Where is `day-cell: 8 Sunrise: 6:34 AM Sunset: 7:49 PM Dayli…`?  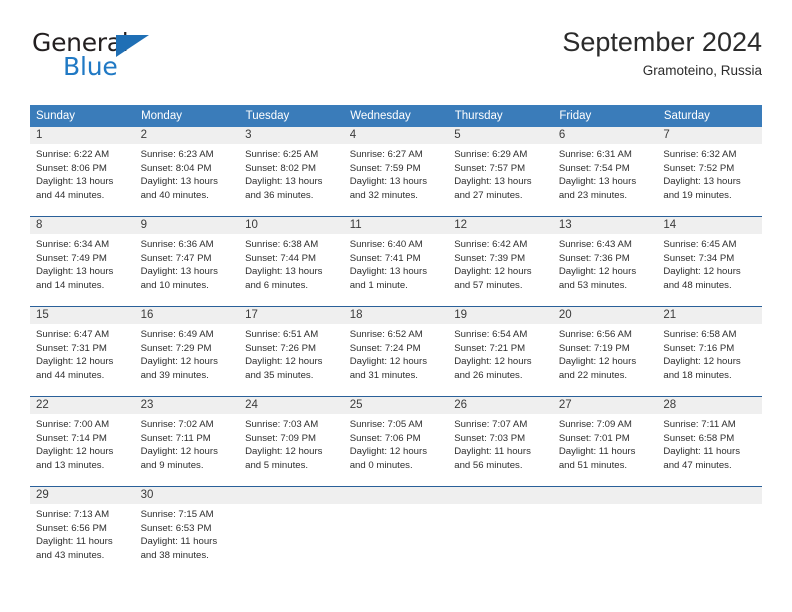
day-cell: 8 Sunrise: 6:34 AM Sunset: 7:49 PM Dayli… is located at coordinates (82, 261).